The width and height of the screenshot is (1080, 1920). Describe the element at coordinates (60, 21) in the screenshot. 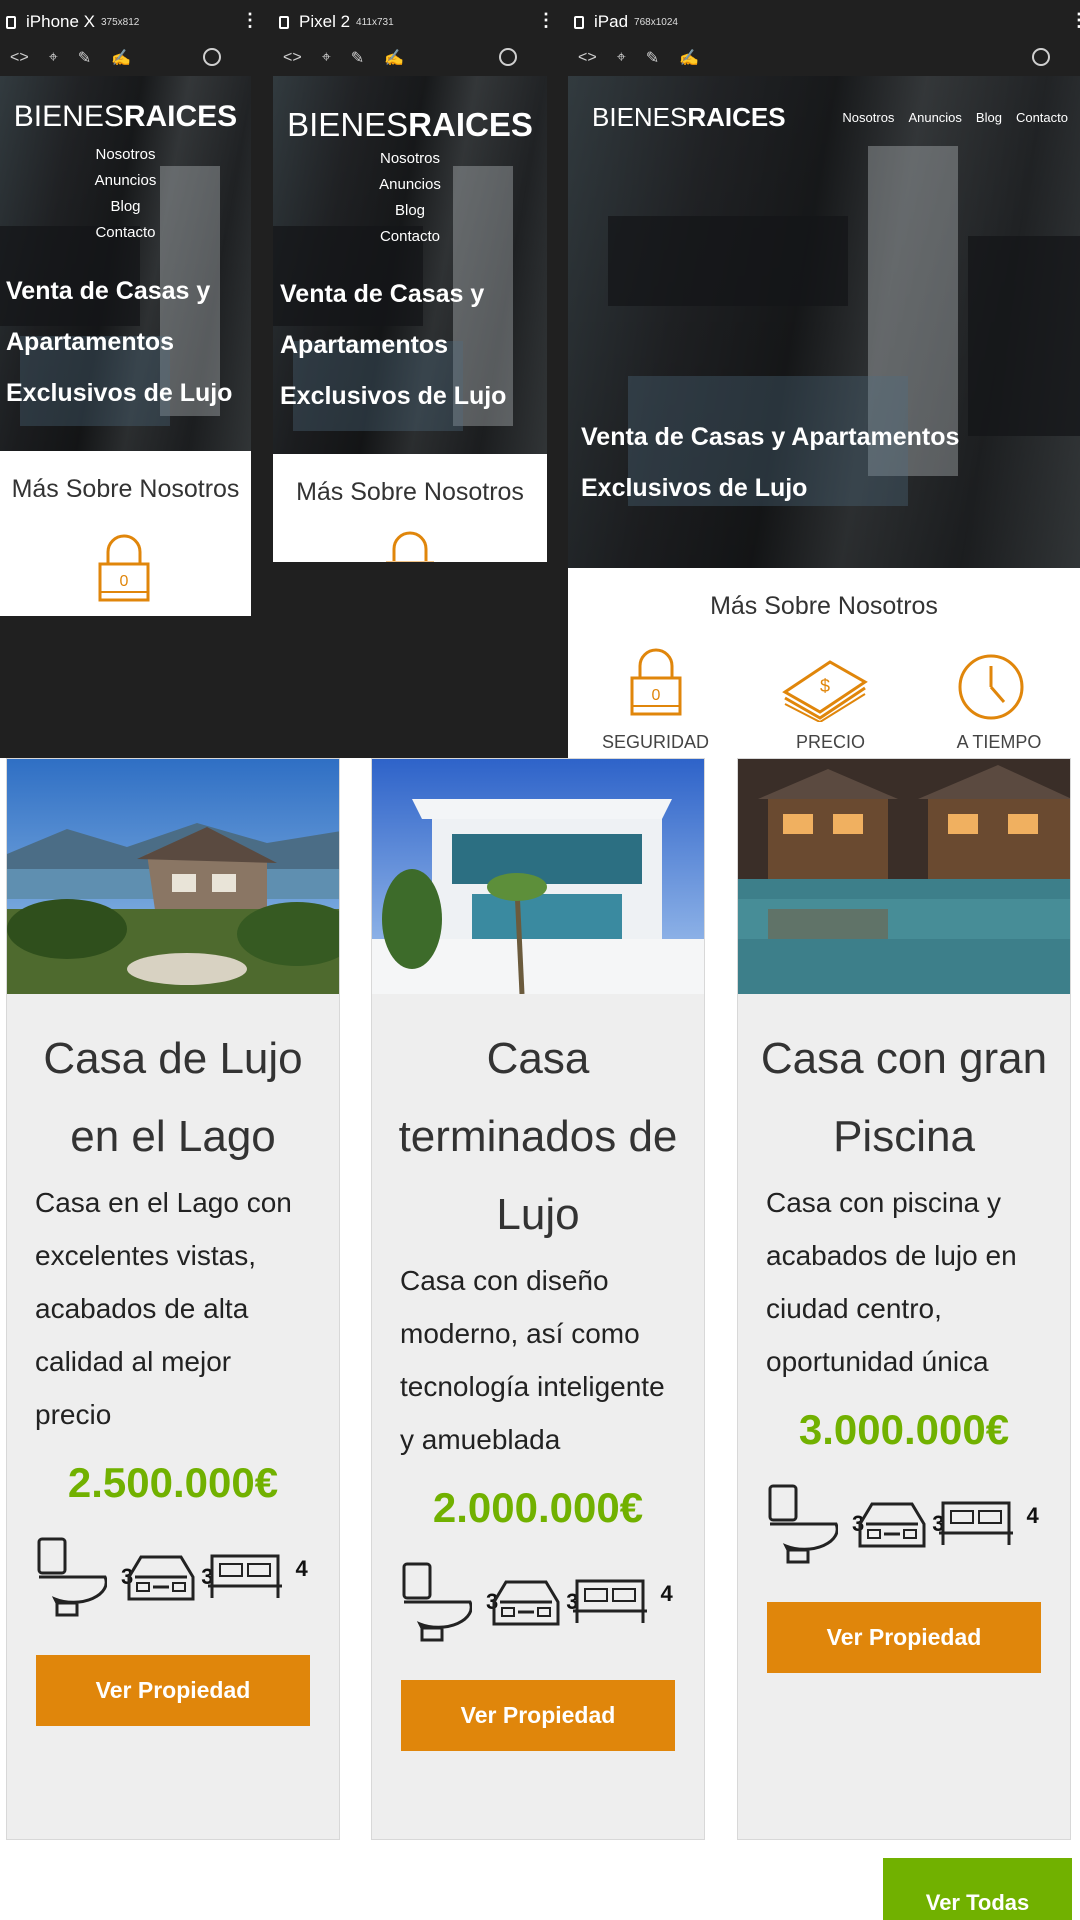

I see `device-name: iPhone X` at that location.